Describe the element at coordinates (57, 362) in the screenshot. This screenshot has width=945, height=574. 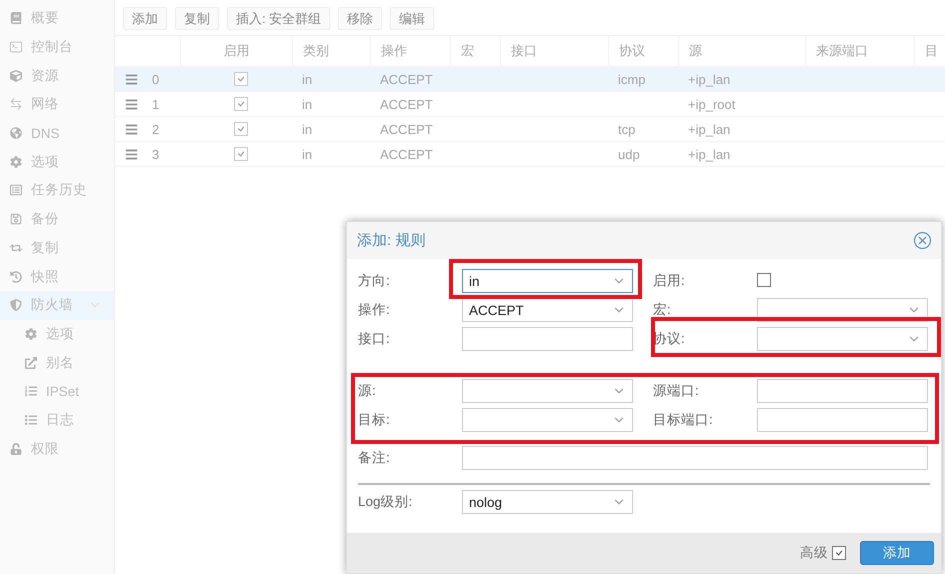
I see `sidebar-item: 别名` at that location.